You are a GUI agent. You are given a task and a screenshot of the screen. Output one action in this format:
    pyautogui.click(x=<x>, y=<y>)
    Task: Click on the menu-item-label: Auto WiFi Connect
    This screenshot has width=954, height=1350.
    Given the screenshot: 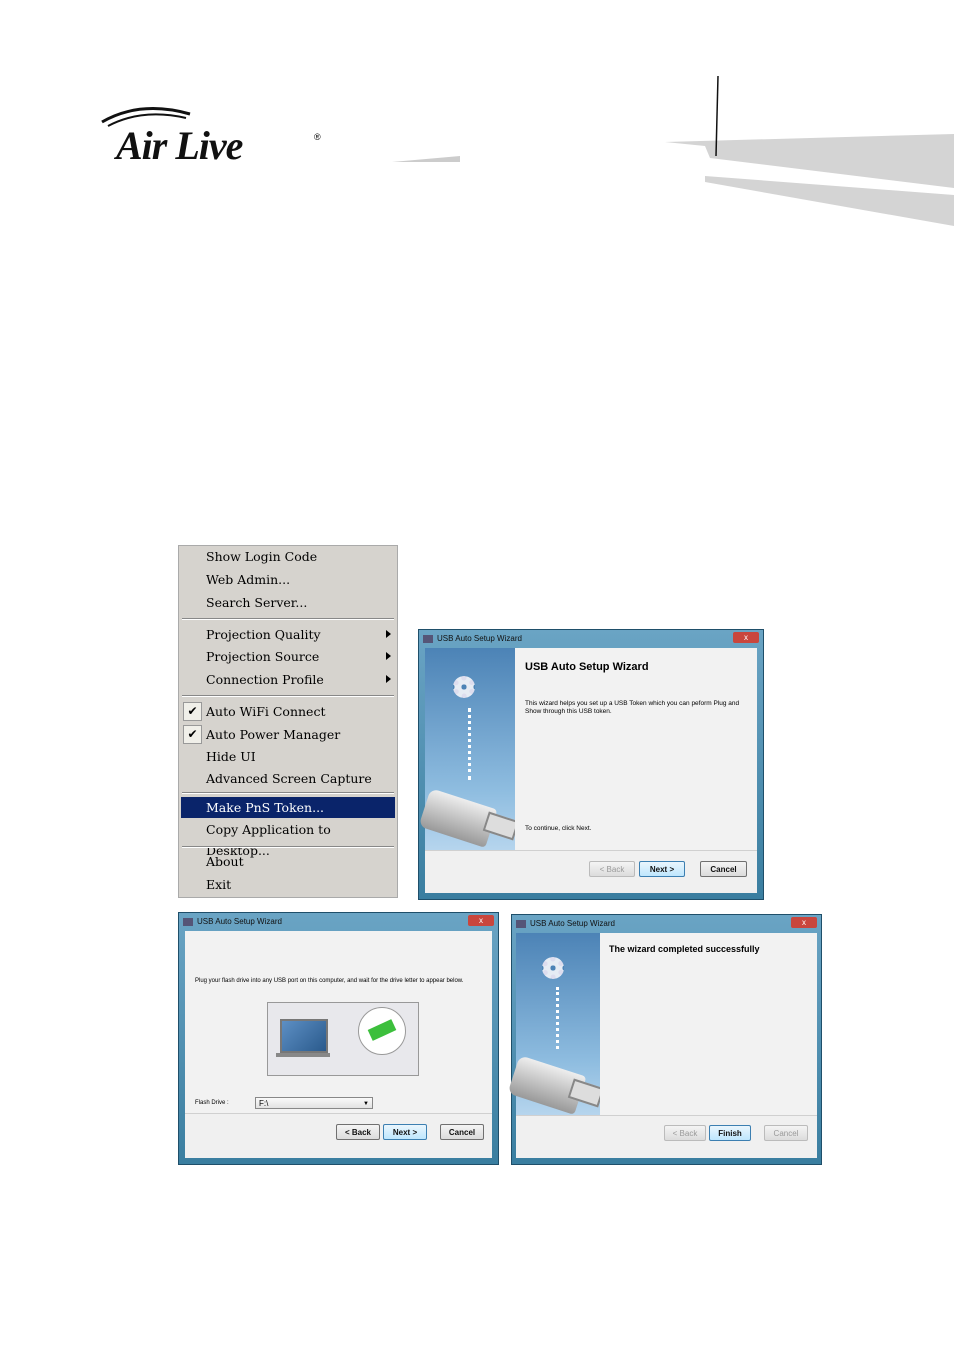 What is the action you would take?
    pyautogui.click(x=266, y=711)
    